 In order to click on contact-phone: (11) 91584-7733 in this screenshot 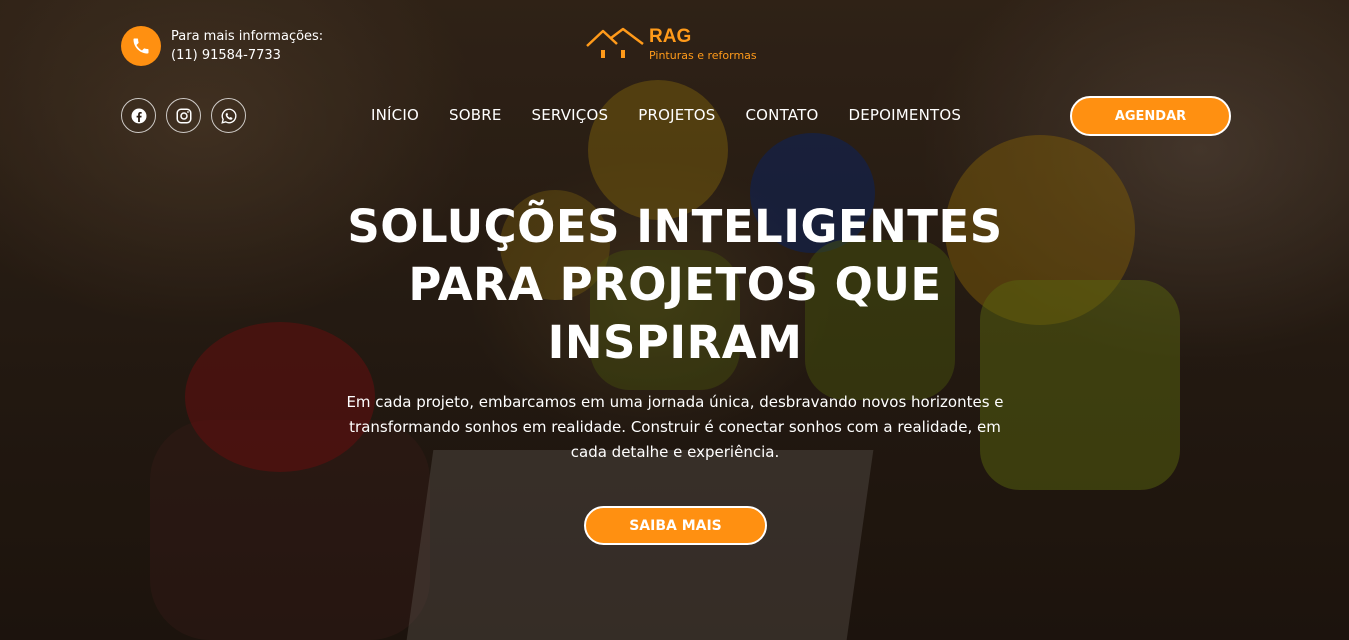, I will do `click(247, 55)`.